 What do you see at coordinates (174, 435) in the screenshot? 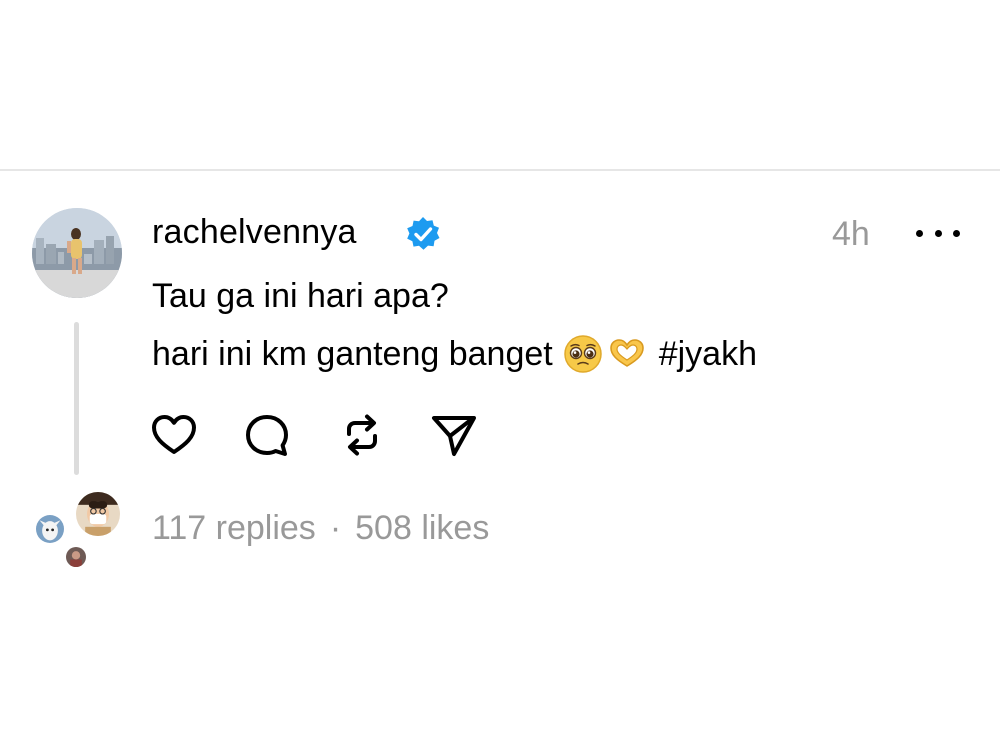
I see `heart-icon` at bounding box center [174, 435].